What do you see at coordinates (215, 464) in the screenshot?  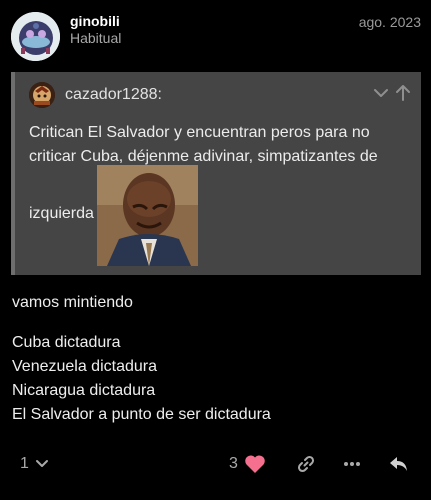 I see `post-actions: 1 3` at bounding box center [215, 464].